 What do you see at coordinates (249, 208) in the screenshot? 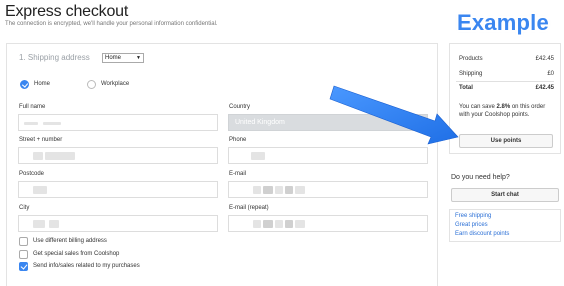
I see `email-repeat-label: E-mail (repeat)` at bounding box center [249, 208].